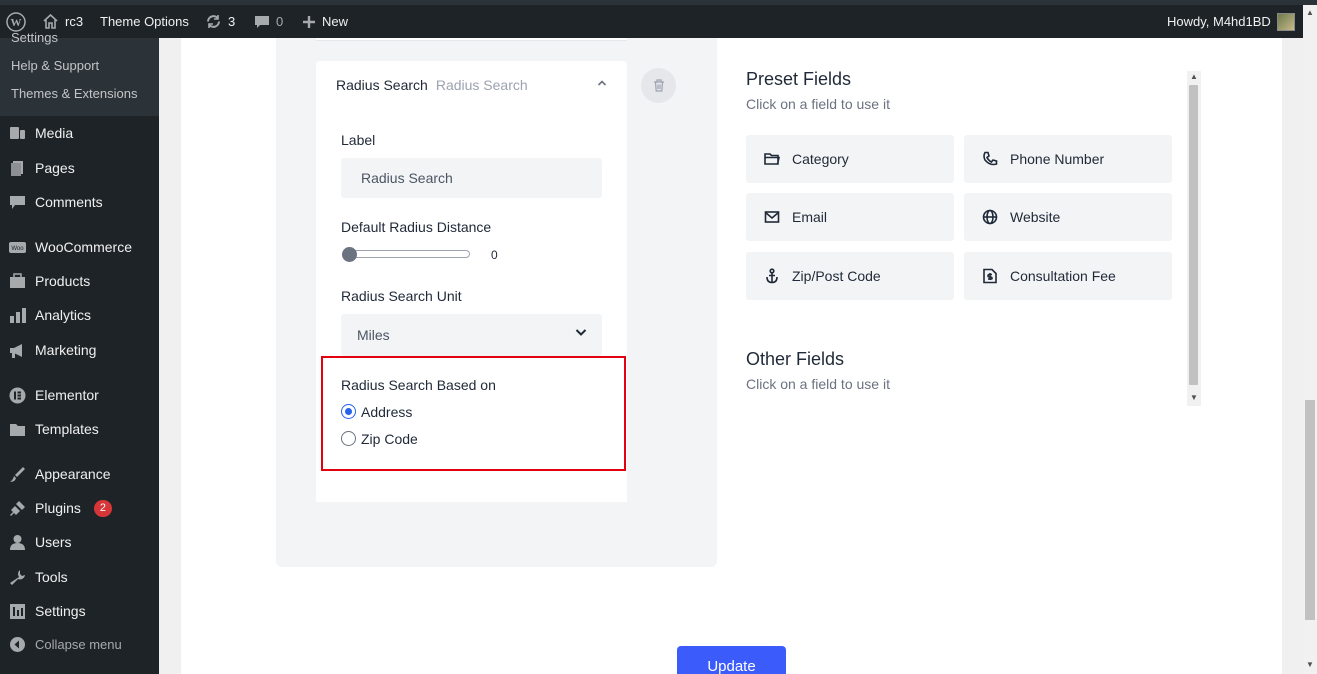  Describe the element at coordinates (850, 276) in the screenshot. I see `preset-field-zip-post-code: Zip/Post Code` at that location.